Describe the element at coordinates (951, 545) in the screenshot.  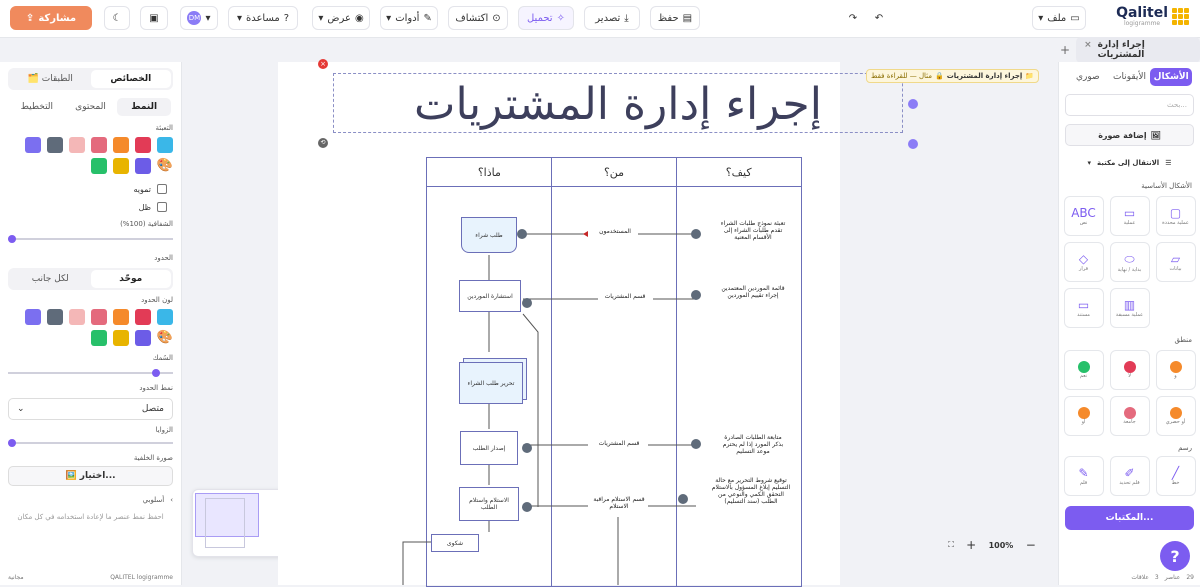
I see `fit-screen-icon: ⛶` at that location.